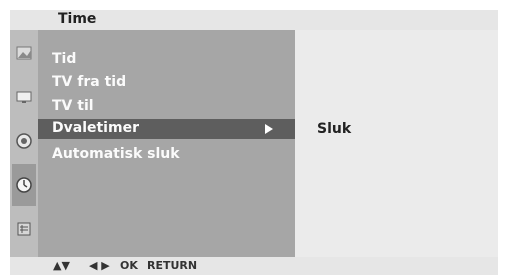 Image resolution: width=507 pixels, height=275 pixels. I want to click on left-right-arrows-icon: ◀ ▶, so click(99, 265).